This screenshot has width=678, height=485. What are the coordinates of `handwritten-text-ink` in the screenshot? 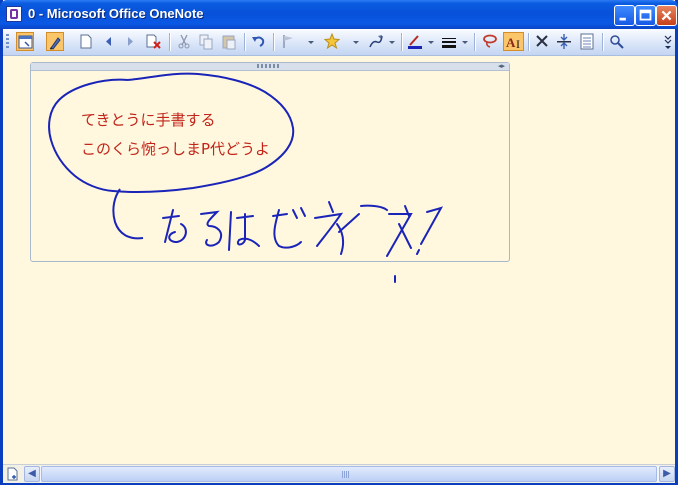 It's located at (303, 242).